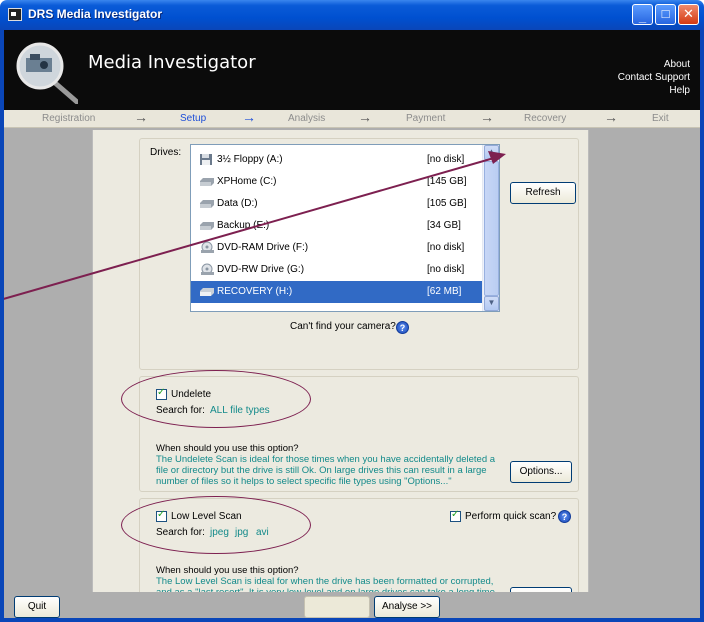 The height and width of the screenshot is (622, 704). I want to click on undelete-checkbox, so click(161, 393).